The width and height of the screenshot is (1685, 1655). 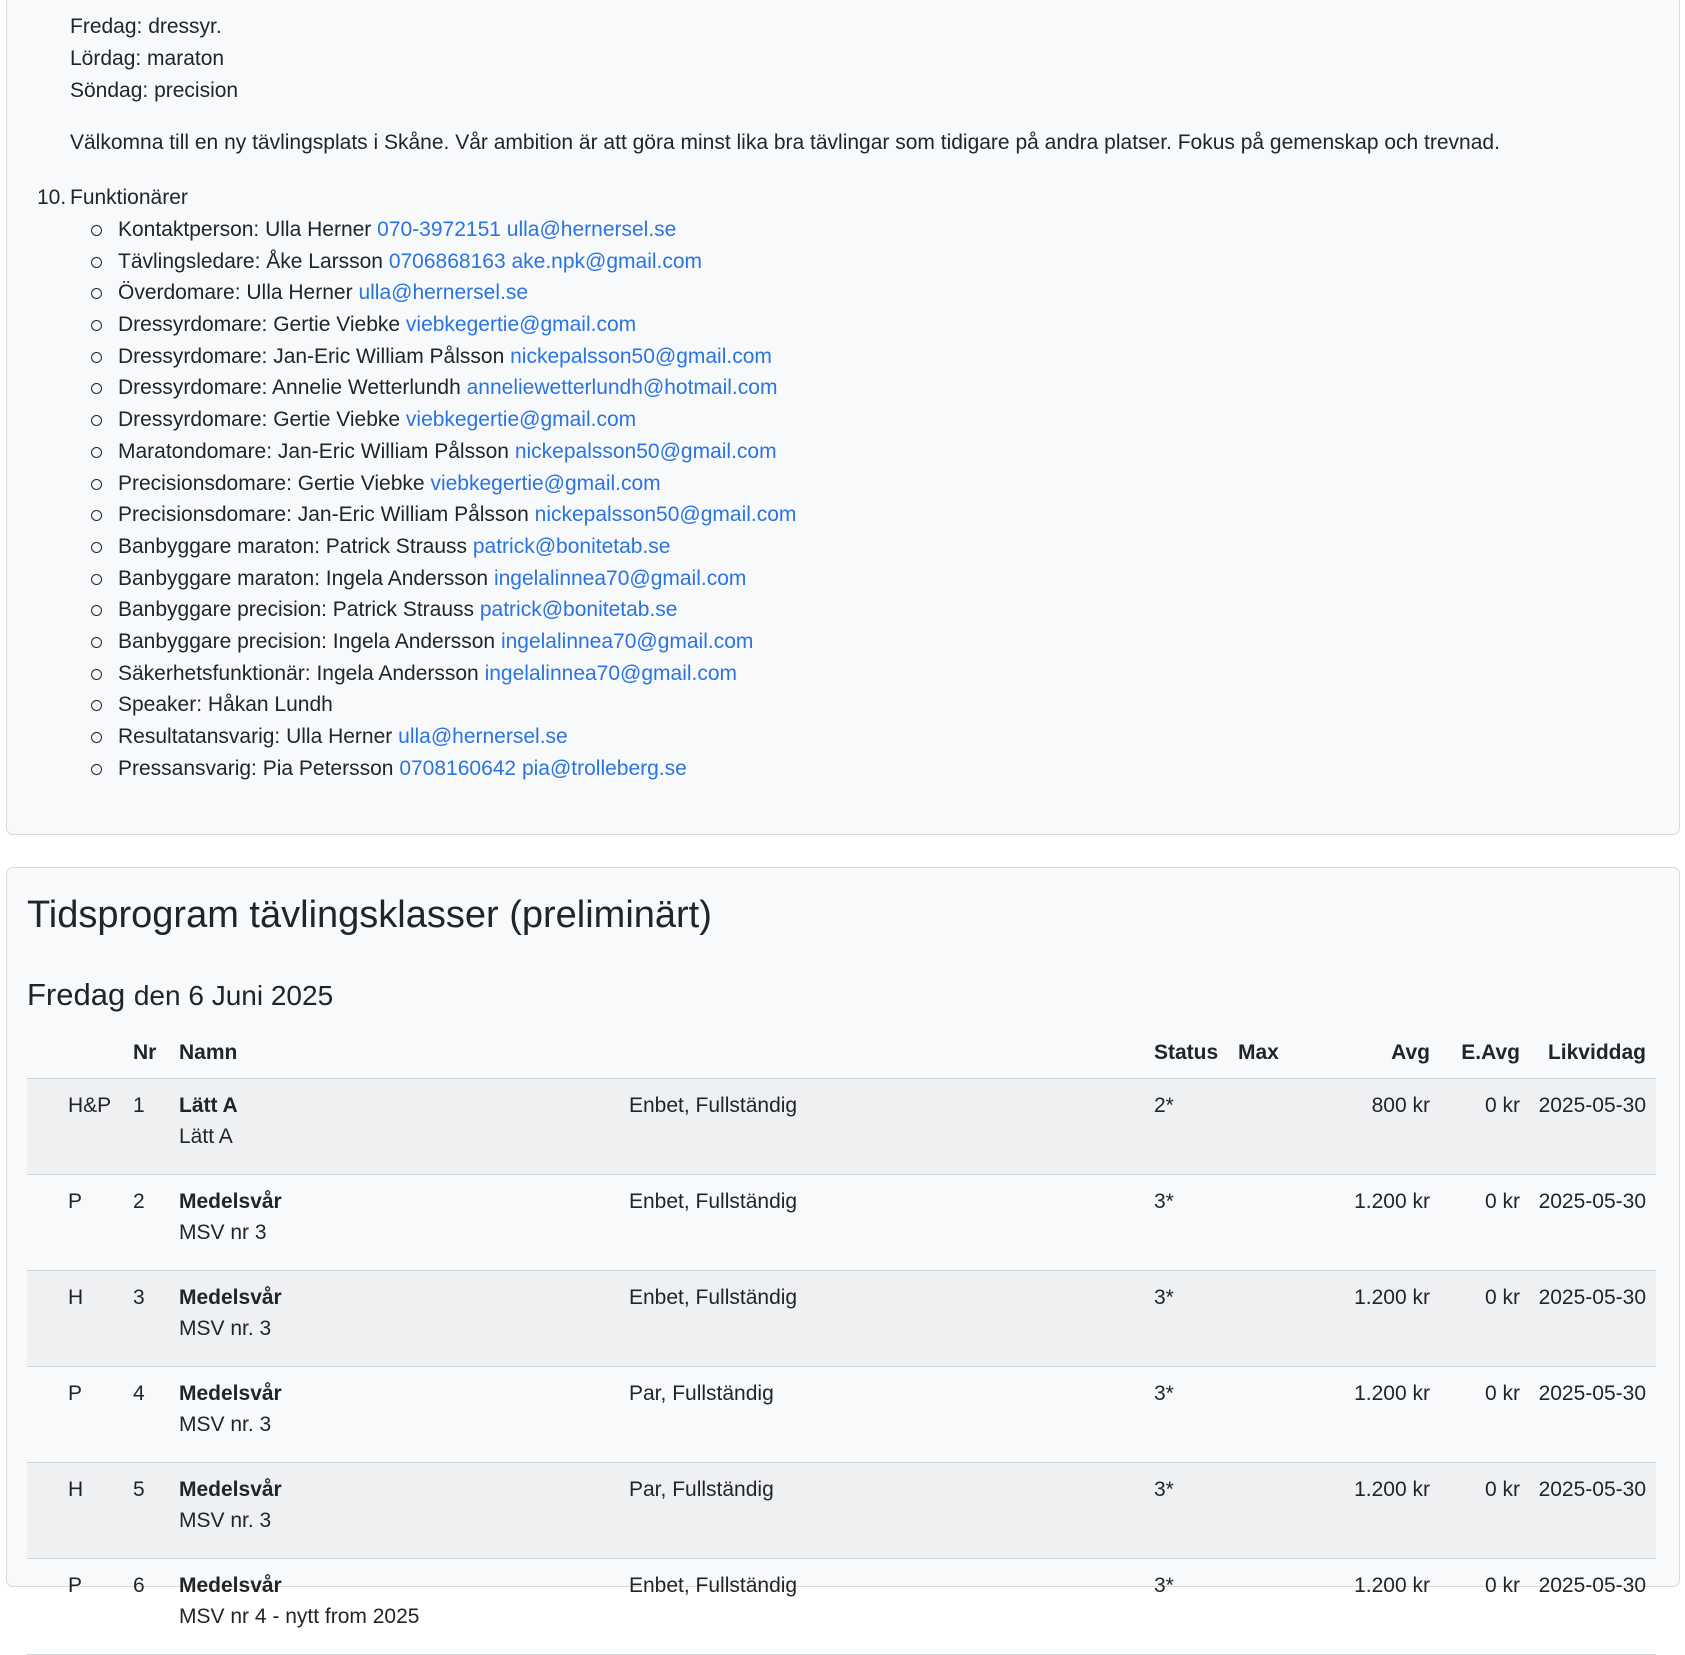 I want to click on header-likviddag: Likviddag, so click(x=1588, y=1053).